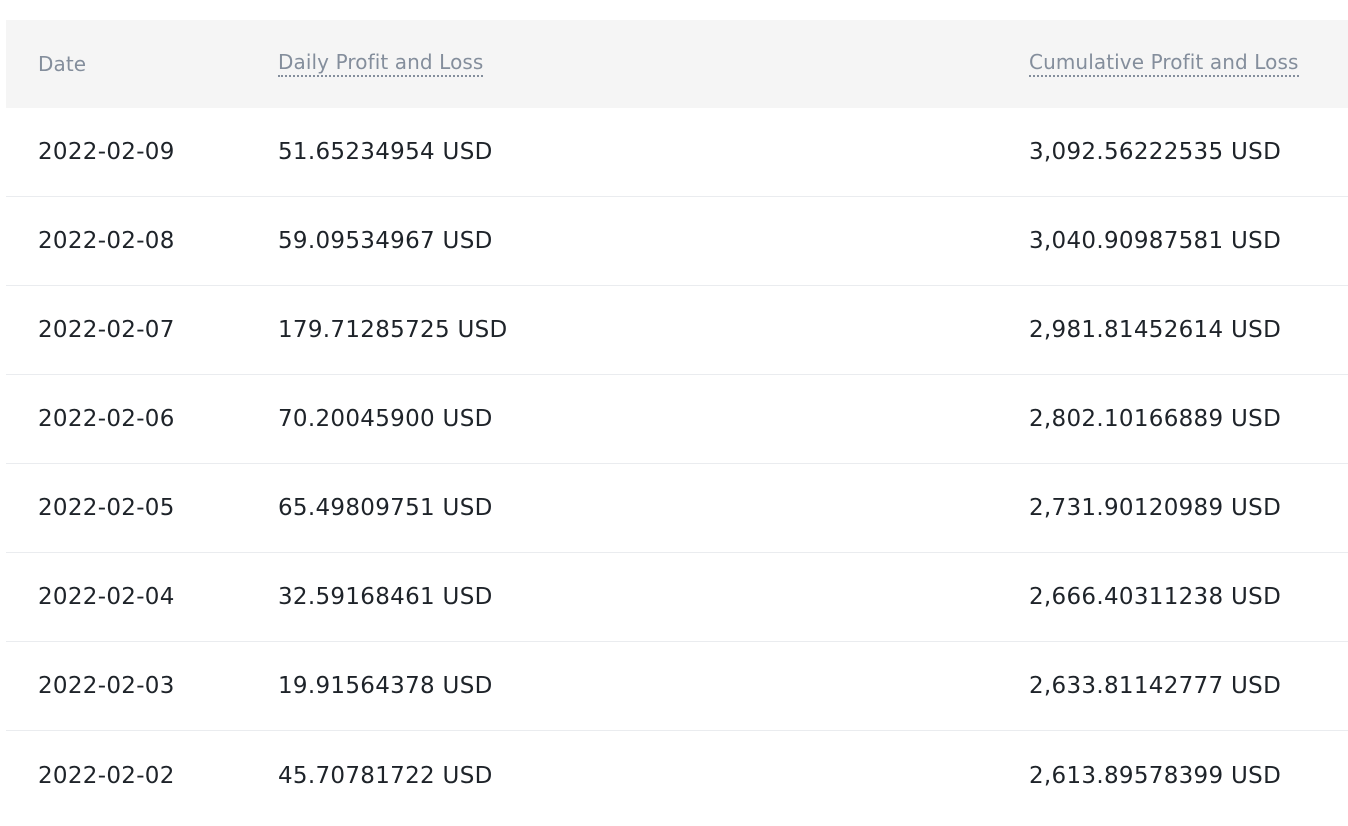 This screenshot has width=1348, height=826. I want to click on row-daily-pnl: 65.49809751 USD, so click(385, 508).